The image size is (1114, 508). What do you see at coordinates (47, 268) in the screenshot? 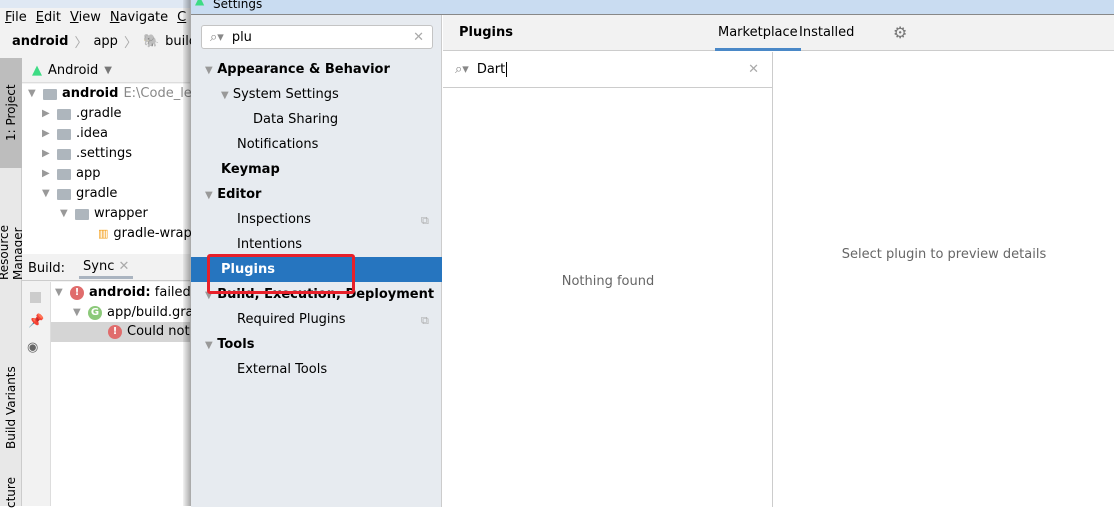
I see `build-label: Build:` at bounding box center [47, 268].